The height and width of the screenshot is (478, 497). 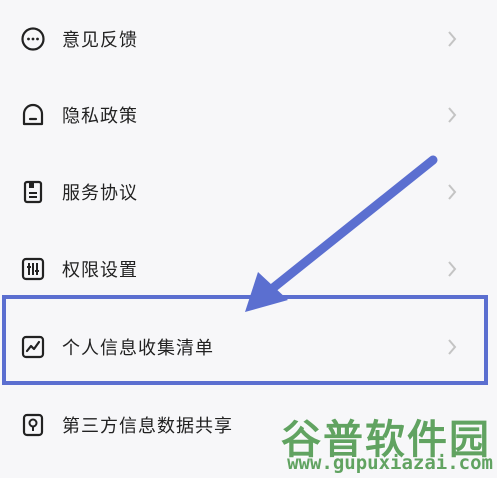 What do you see at coordinates (147, 426) in the screenshot?
I see `menu-item-label: 第三方信息数据共享` at bounding box center [147, 426].